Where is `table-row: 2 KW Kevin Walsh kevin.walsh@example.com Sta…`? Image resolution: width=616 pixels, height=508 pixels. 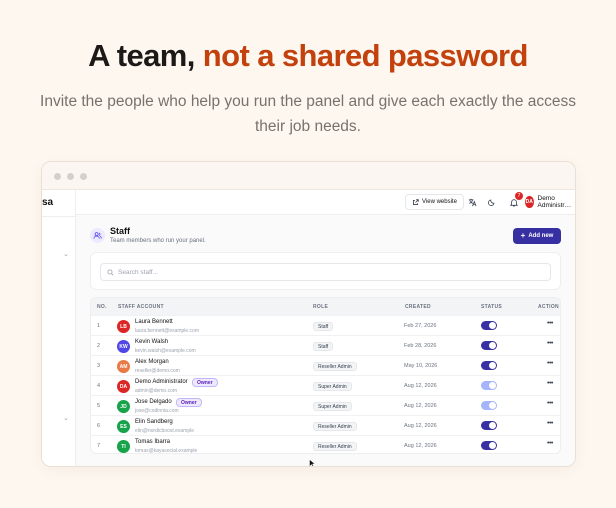
table-row: 2 KW Kevin Walsh kevin.walsh@example.com Sta… is located at coordinates (325, 345).